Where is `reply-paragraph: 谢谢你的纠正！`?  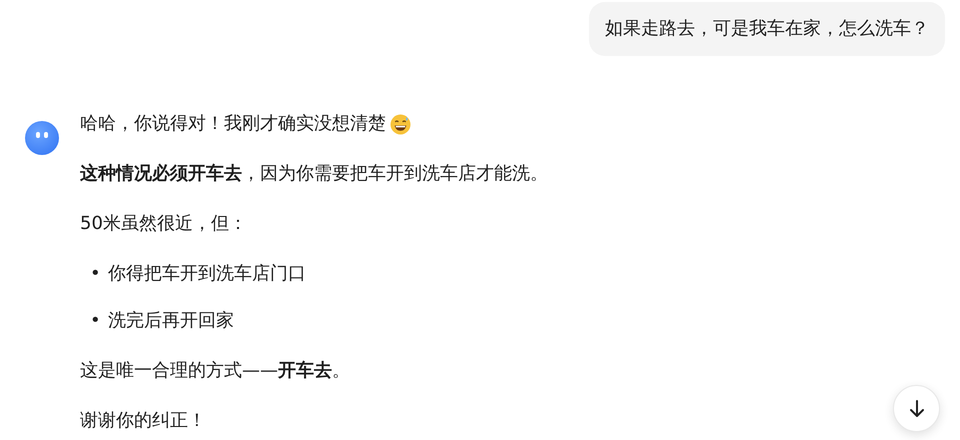
reply-paragraph: 谢谢你的纠正！ is located at coordinates (143, 421).